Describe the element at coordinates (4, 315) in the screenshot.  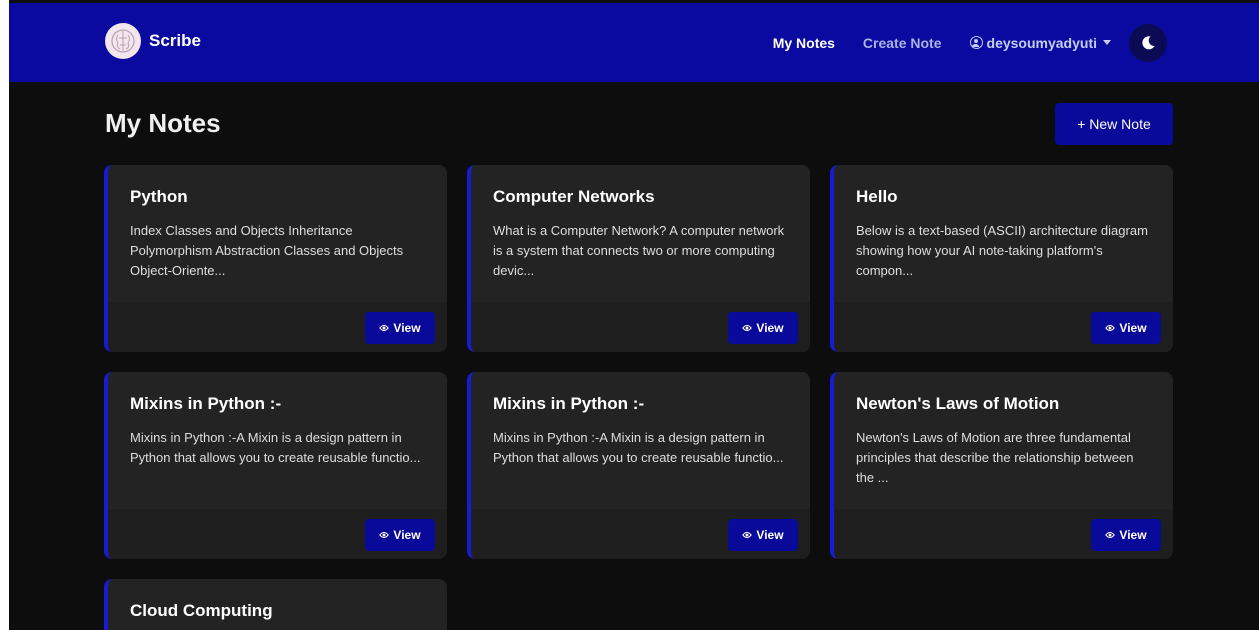
I see `window-edge` at that location.